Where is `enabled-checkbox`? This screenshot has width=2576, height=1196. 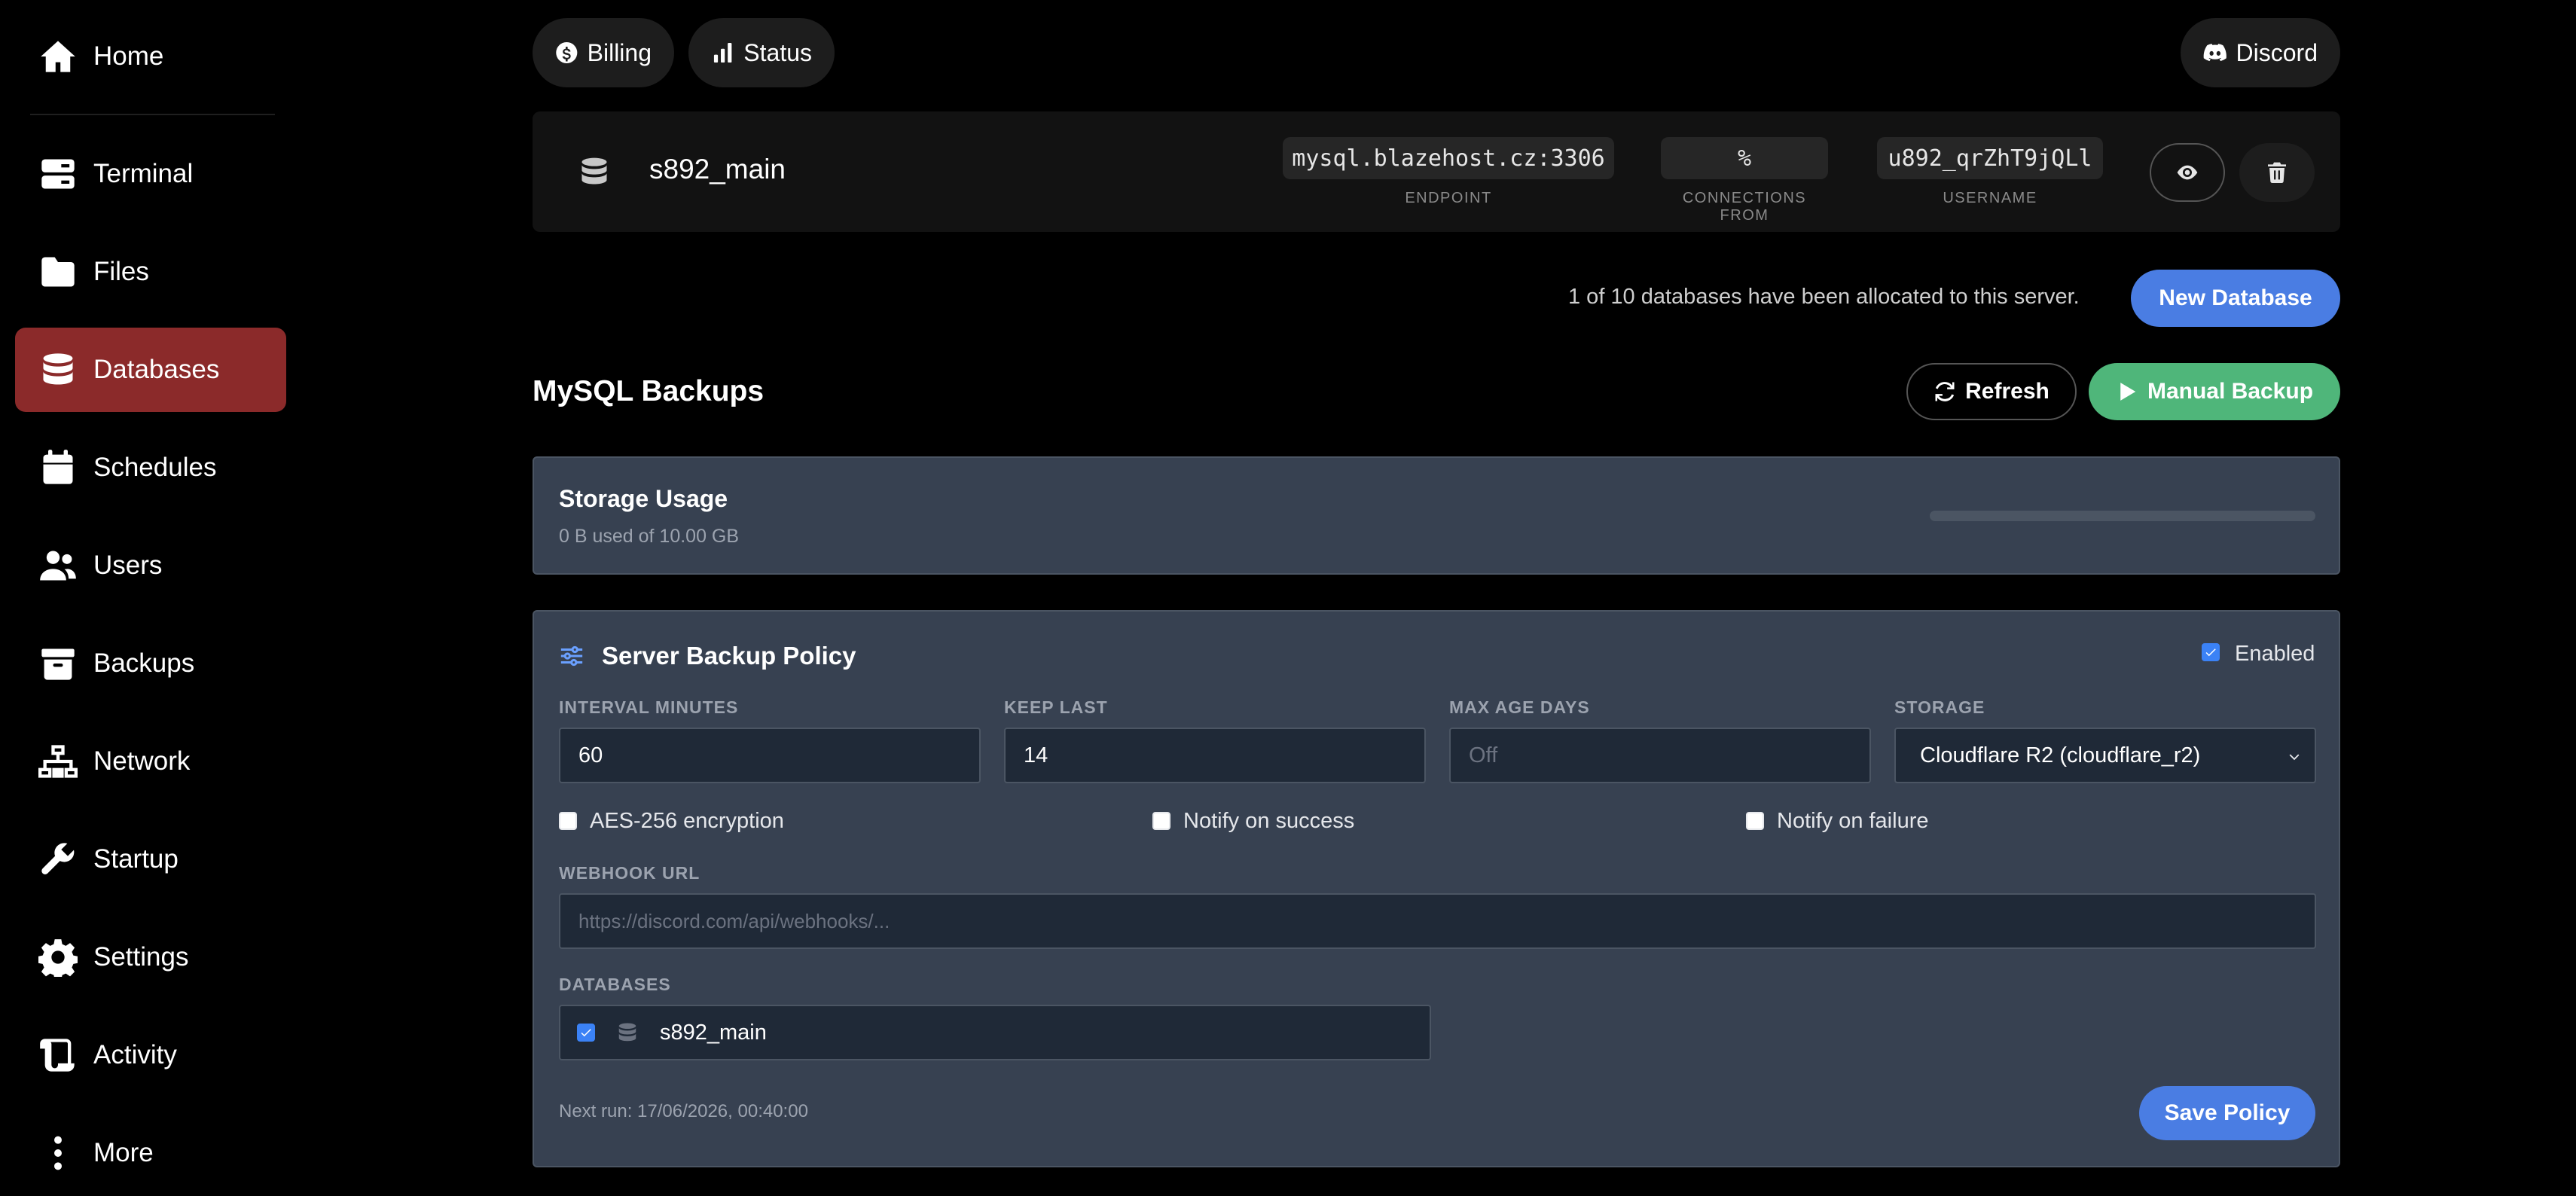
enabled-checkbox is located at coordinates (2211, 652).